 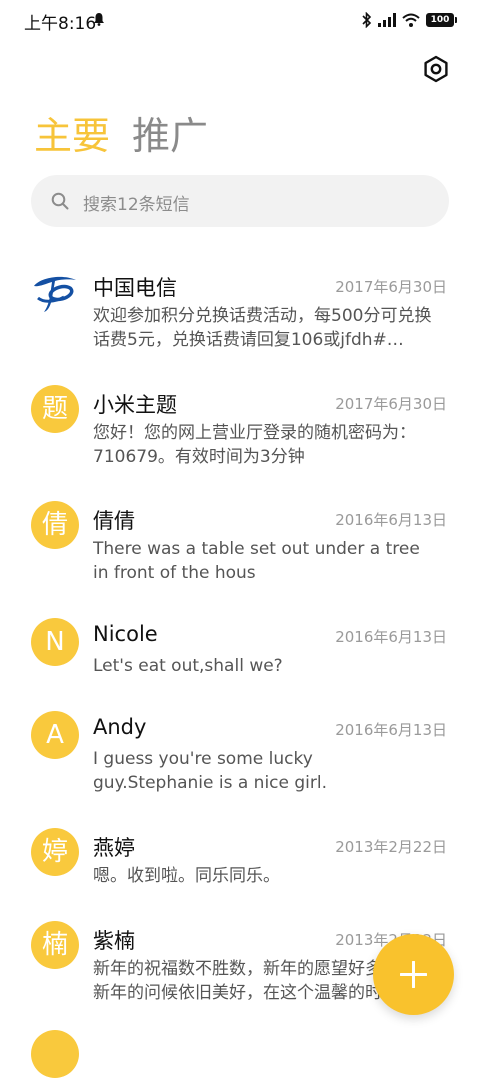 I want to click on contact-avatar: 婷, so click(x=55, y=852).